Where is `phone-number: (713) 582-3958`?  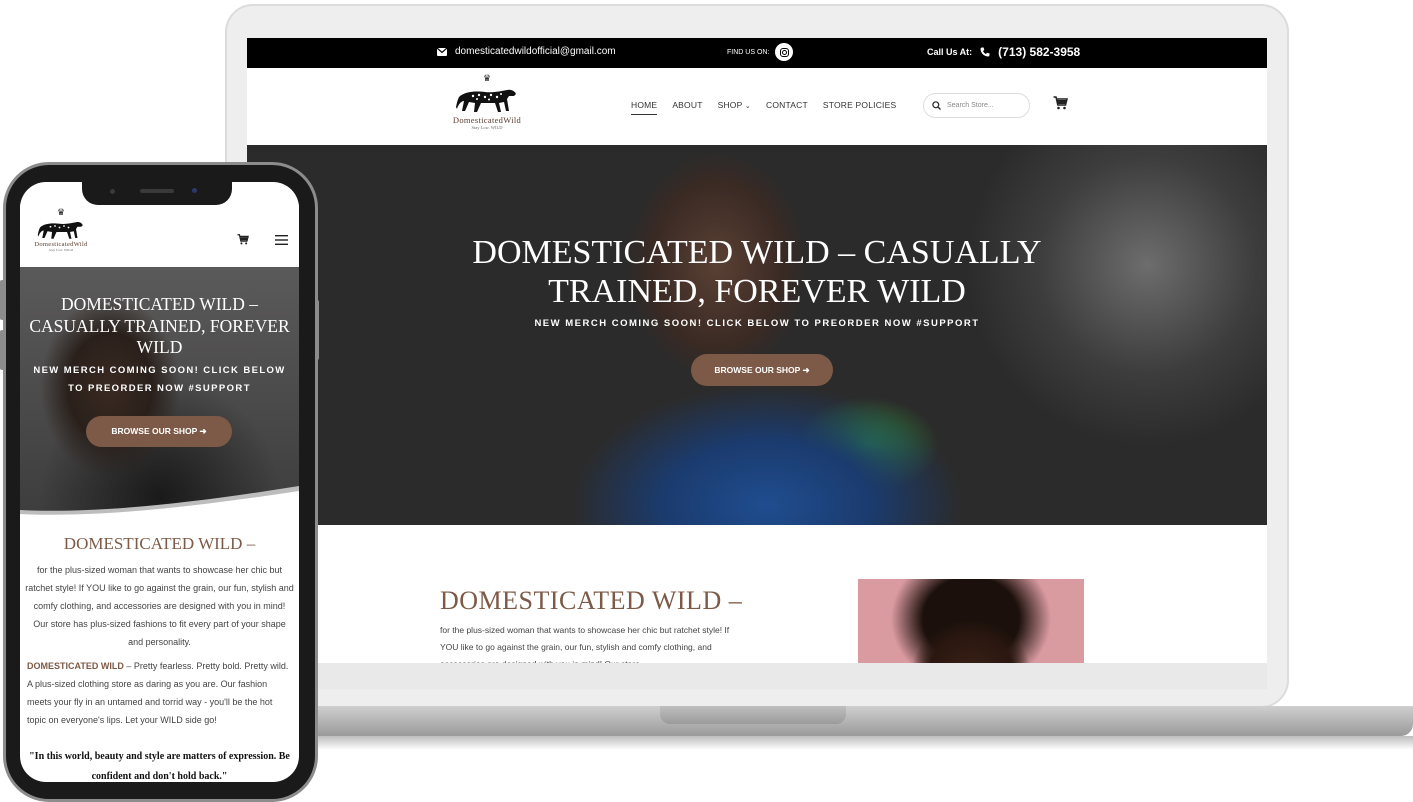
phone-number: (713) 582-3958 is located at coordinates (1039, 52).